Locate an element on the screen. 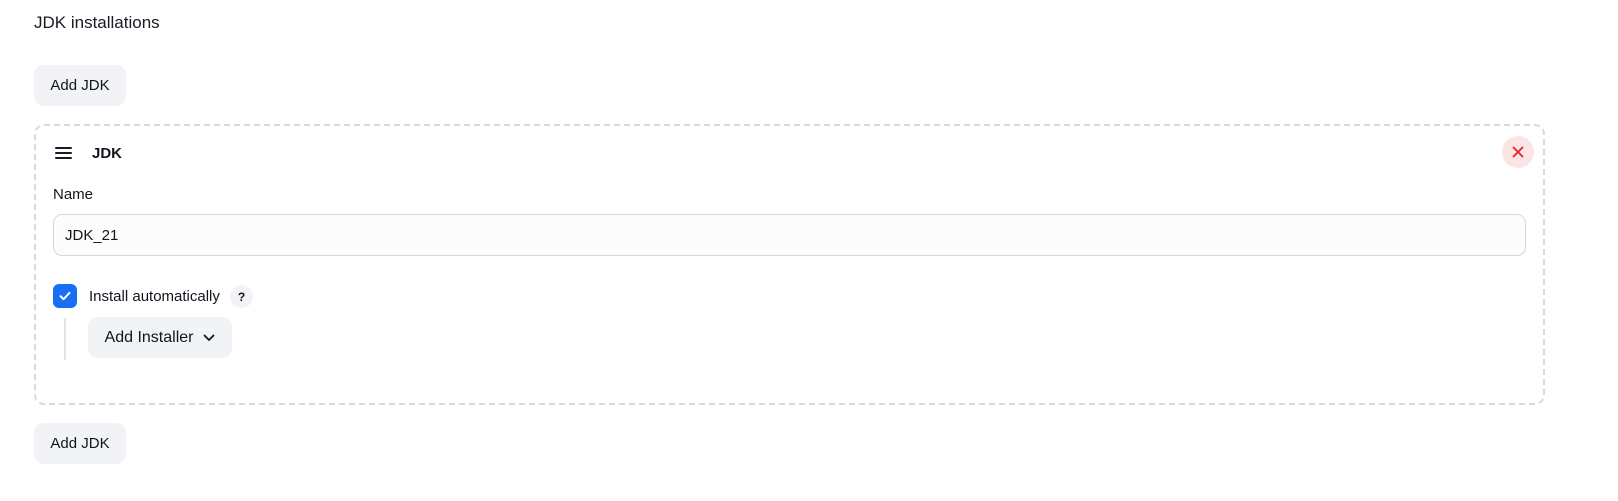 Image resolution: width=1618 pixels, height=501 pixels. install-automatically-checkbox is located at coordinates (65, 296).